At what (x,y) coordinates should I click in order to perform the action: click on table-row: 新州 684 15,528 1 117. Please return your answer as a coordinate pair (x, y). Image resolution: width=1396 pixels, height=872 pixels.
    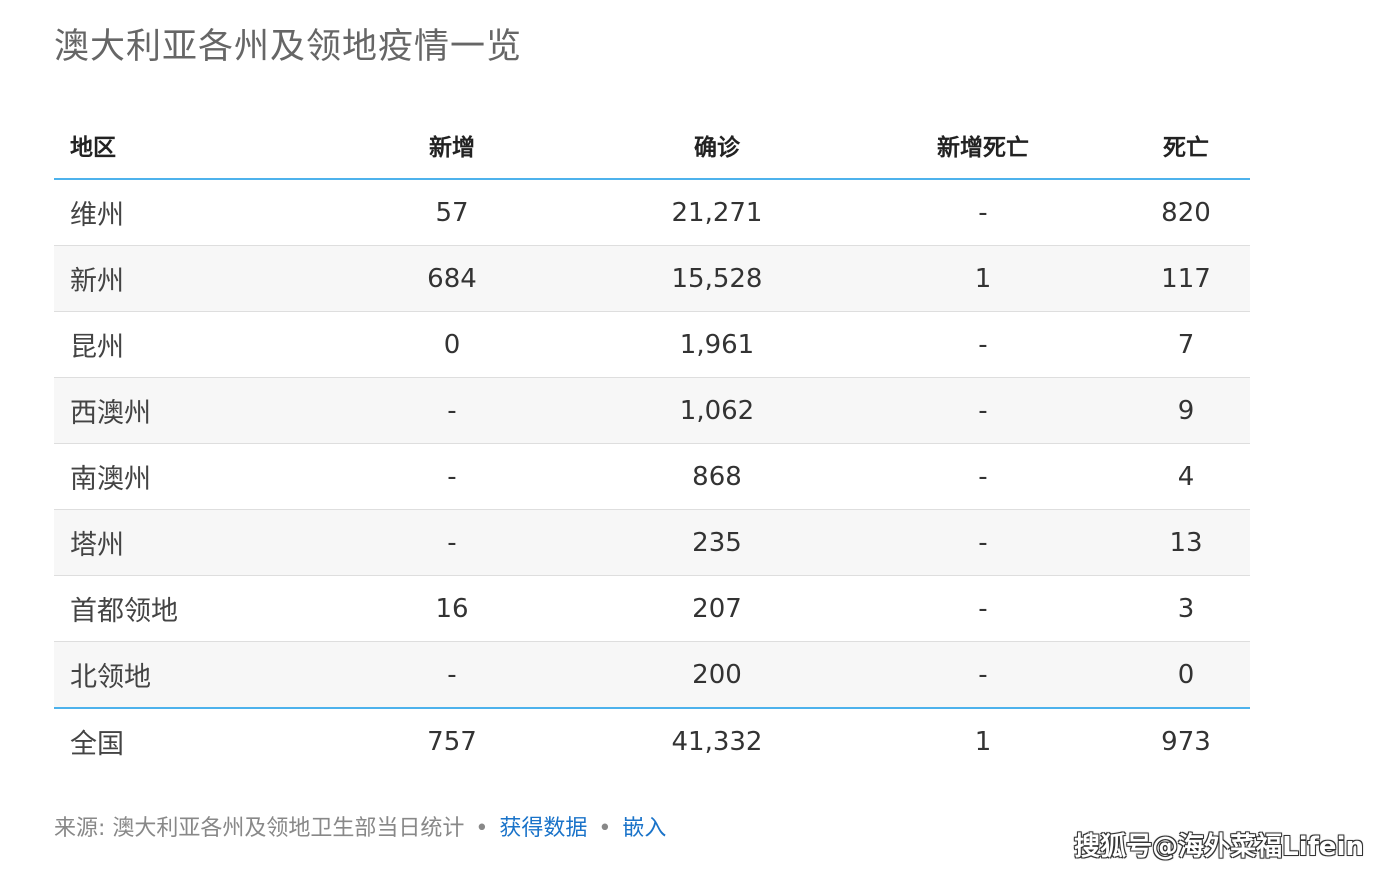
    Looking at the image, I should click on (652, 279).